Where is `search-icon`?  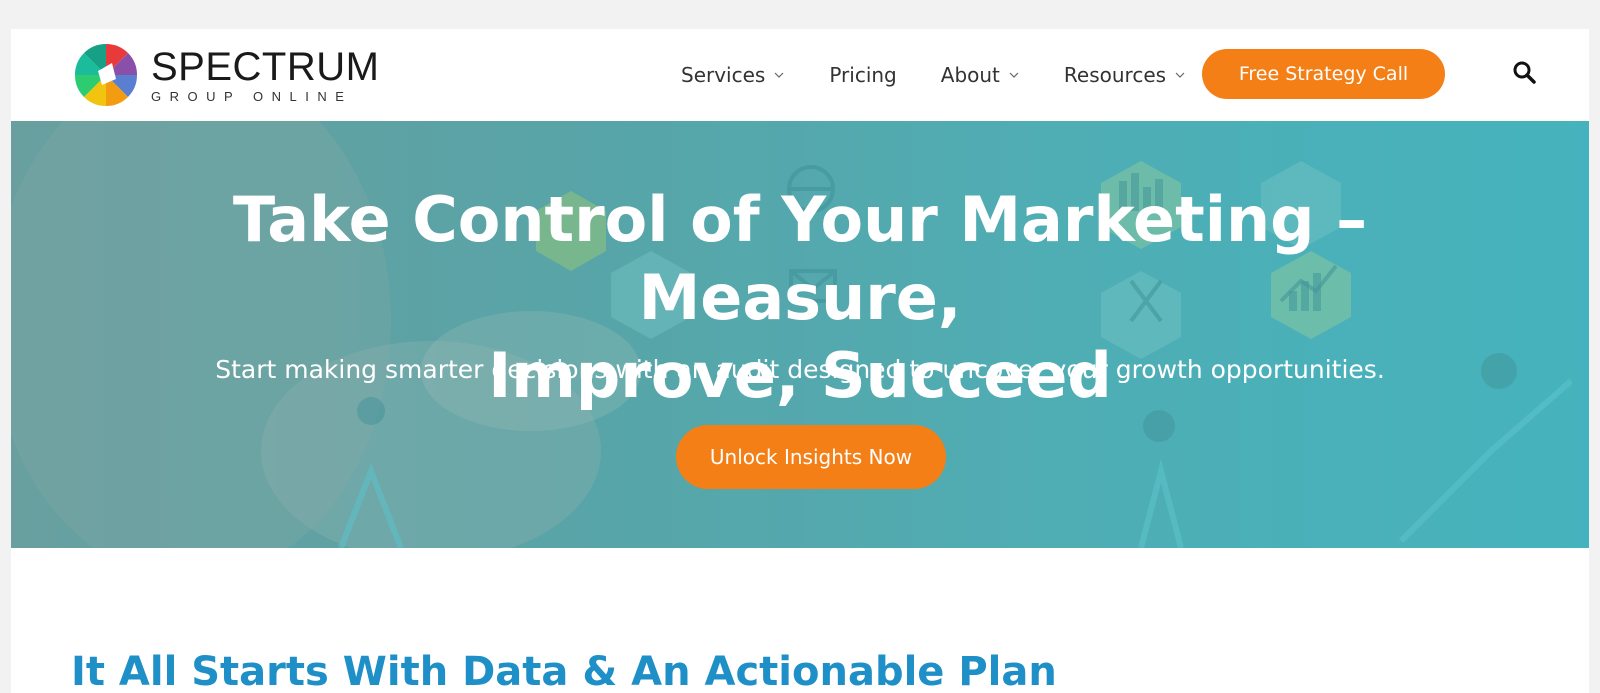 search-icon is located at coordinates (1525, 73).